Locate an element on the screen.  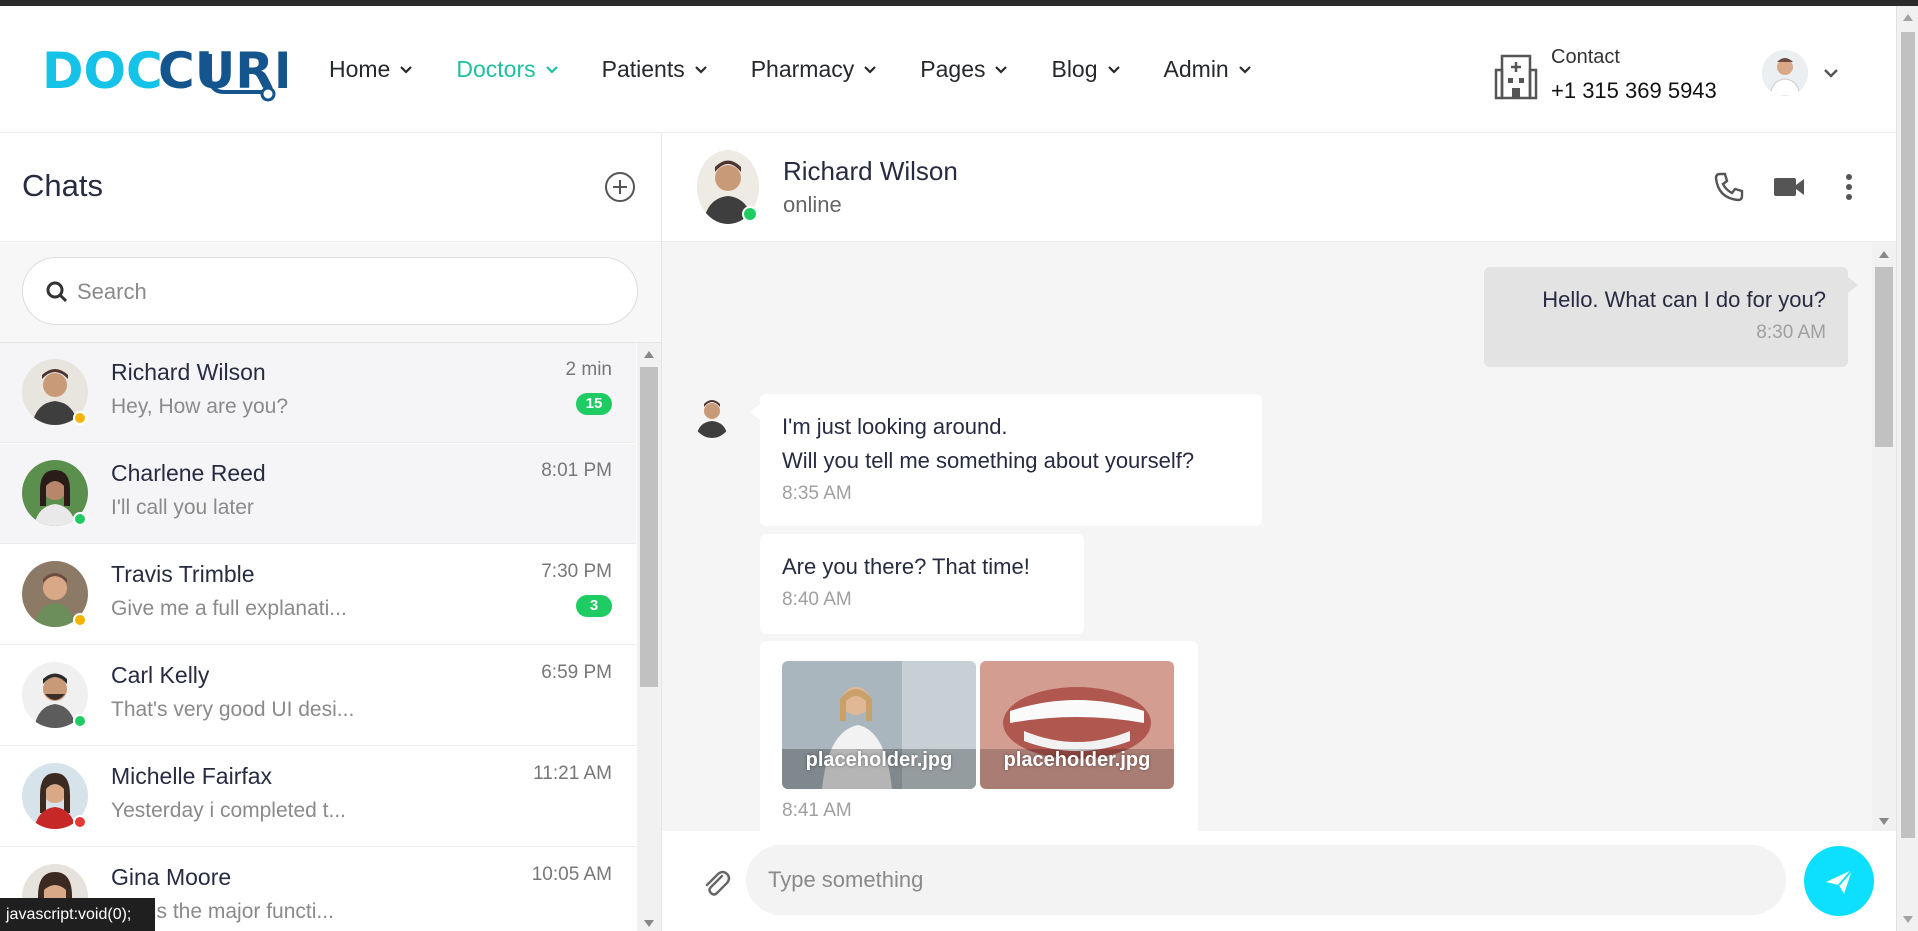
message-time: 8:35 AM is located at coordinates (817, 493).